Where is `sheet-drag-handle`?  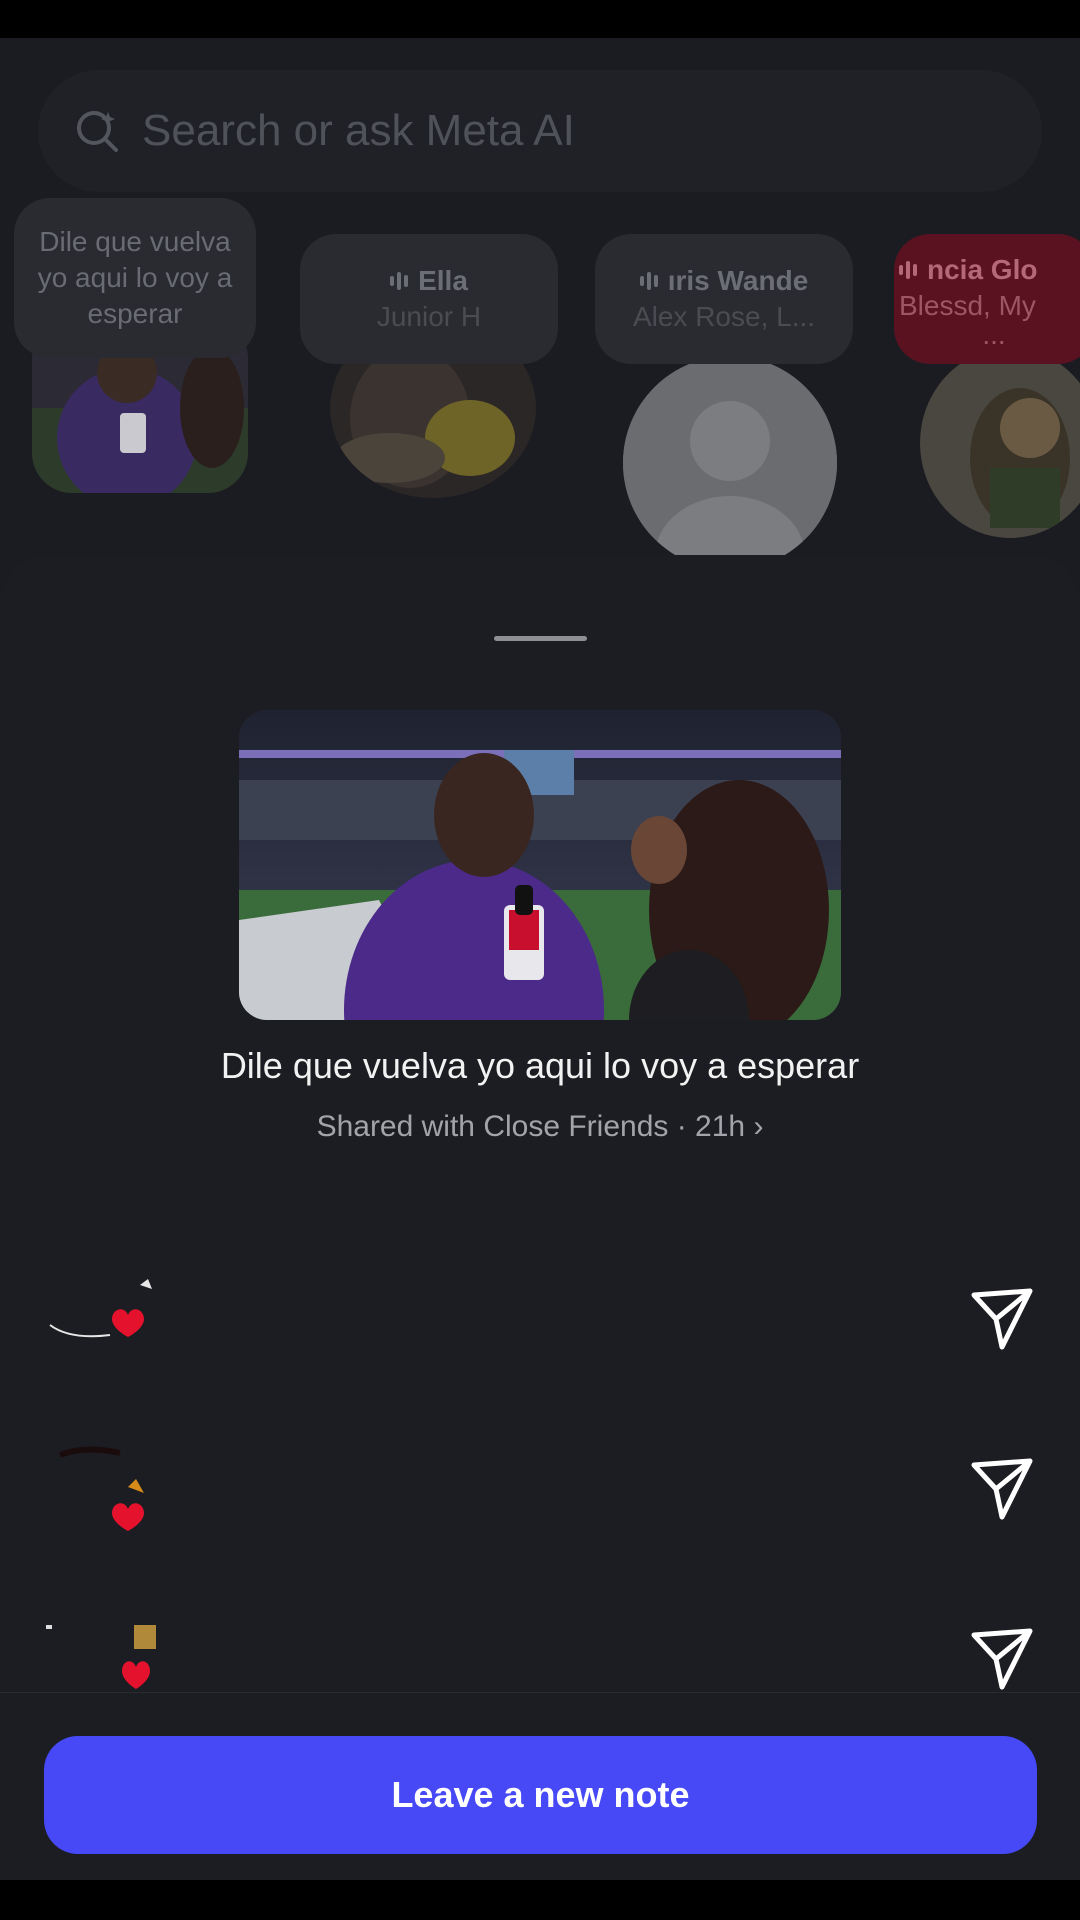
sheet-drag-handle is located at coordinates (540, 638).